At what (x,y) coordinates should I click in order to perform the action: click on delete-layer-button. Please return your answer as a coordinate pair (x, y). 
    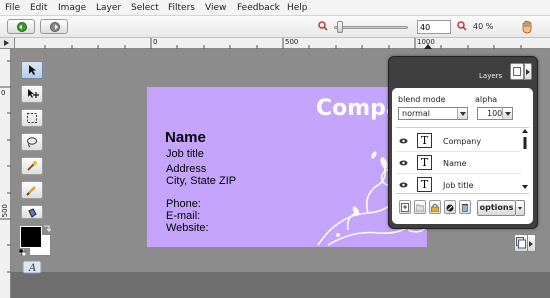
    Looking at the image, I should click on (465, 207).